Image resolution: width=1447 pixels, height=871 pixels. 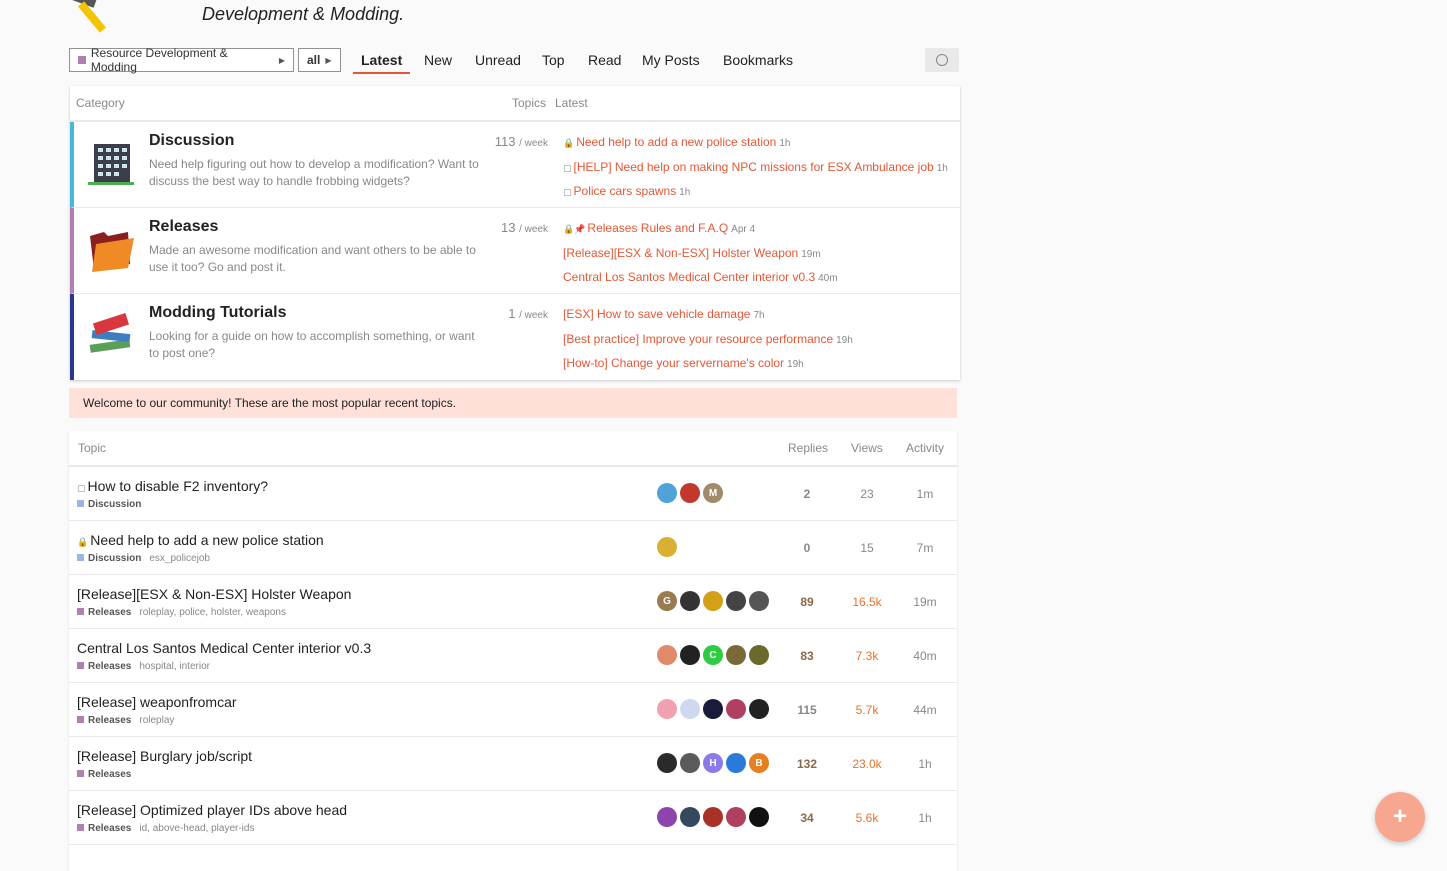 I want to click on category-name: Discussion, so click(x=191, y=141).